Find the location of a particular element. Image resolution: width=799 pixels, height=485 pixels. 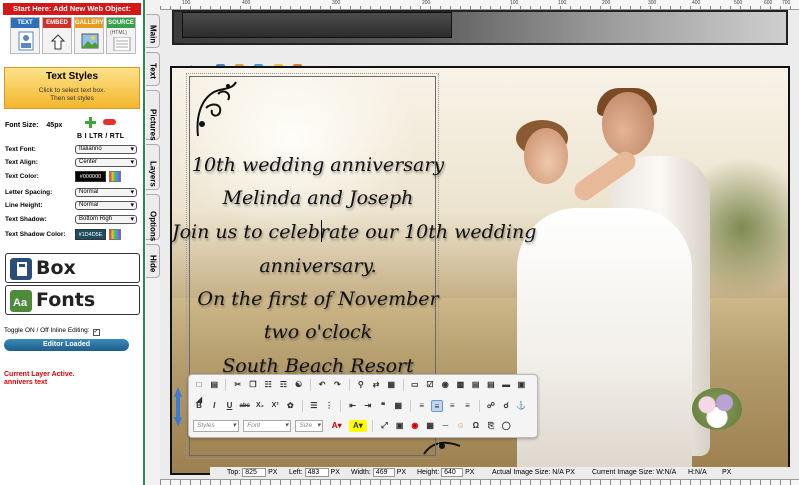

tab-layers: Layers is located at coordinates (153, 167).